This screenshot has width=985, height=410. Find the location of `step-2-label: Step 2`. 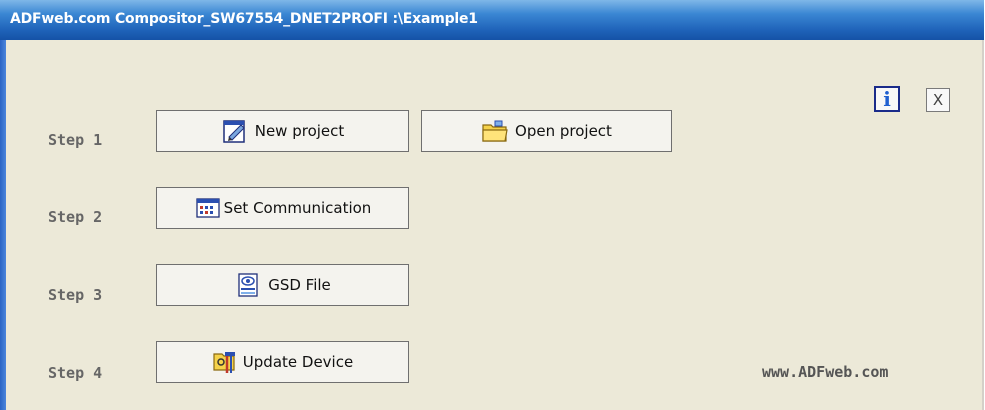

step-2-label: Step 2 is located at coordinates (75, 217).